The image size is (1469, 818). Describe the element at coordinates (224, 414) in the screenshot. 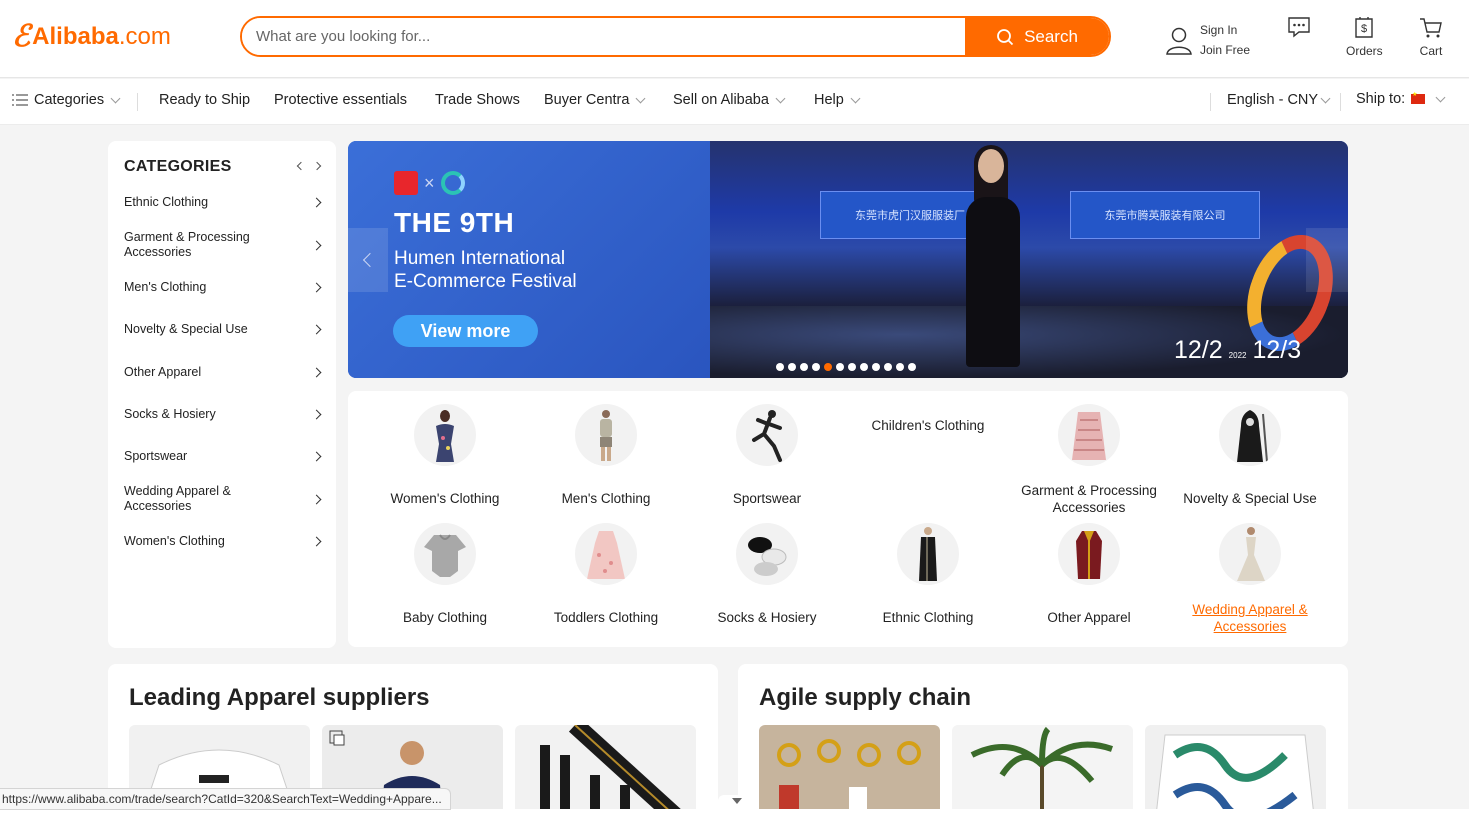

I see `category-item-socks-hosiery: Socks & Hosiery` at that location.